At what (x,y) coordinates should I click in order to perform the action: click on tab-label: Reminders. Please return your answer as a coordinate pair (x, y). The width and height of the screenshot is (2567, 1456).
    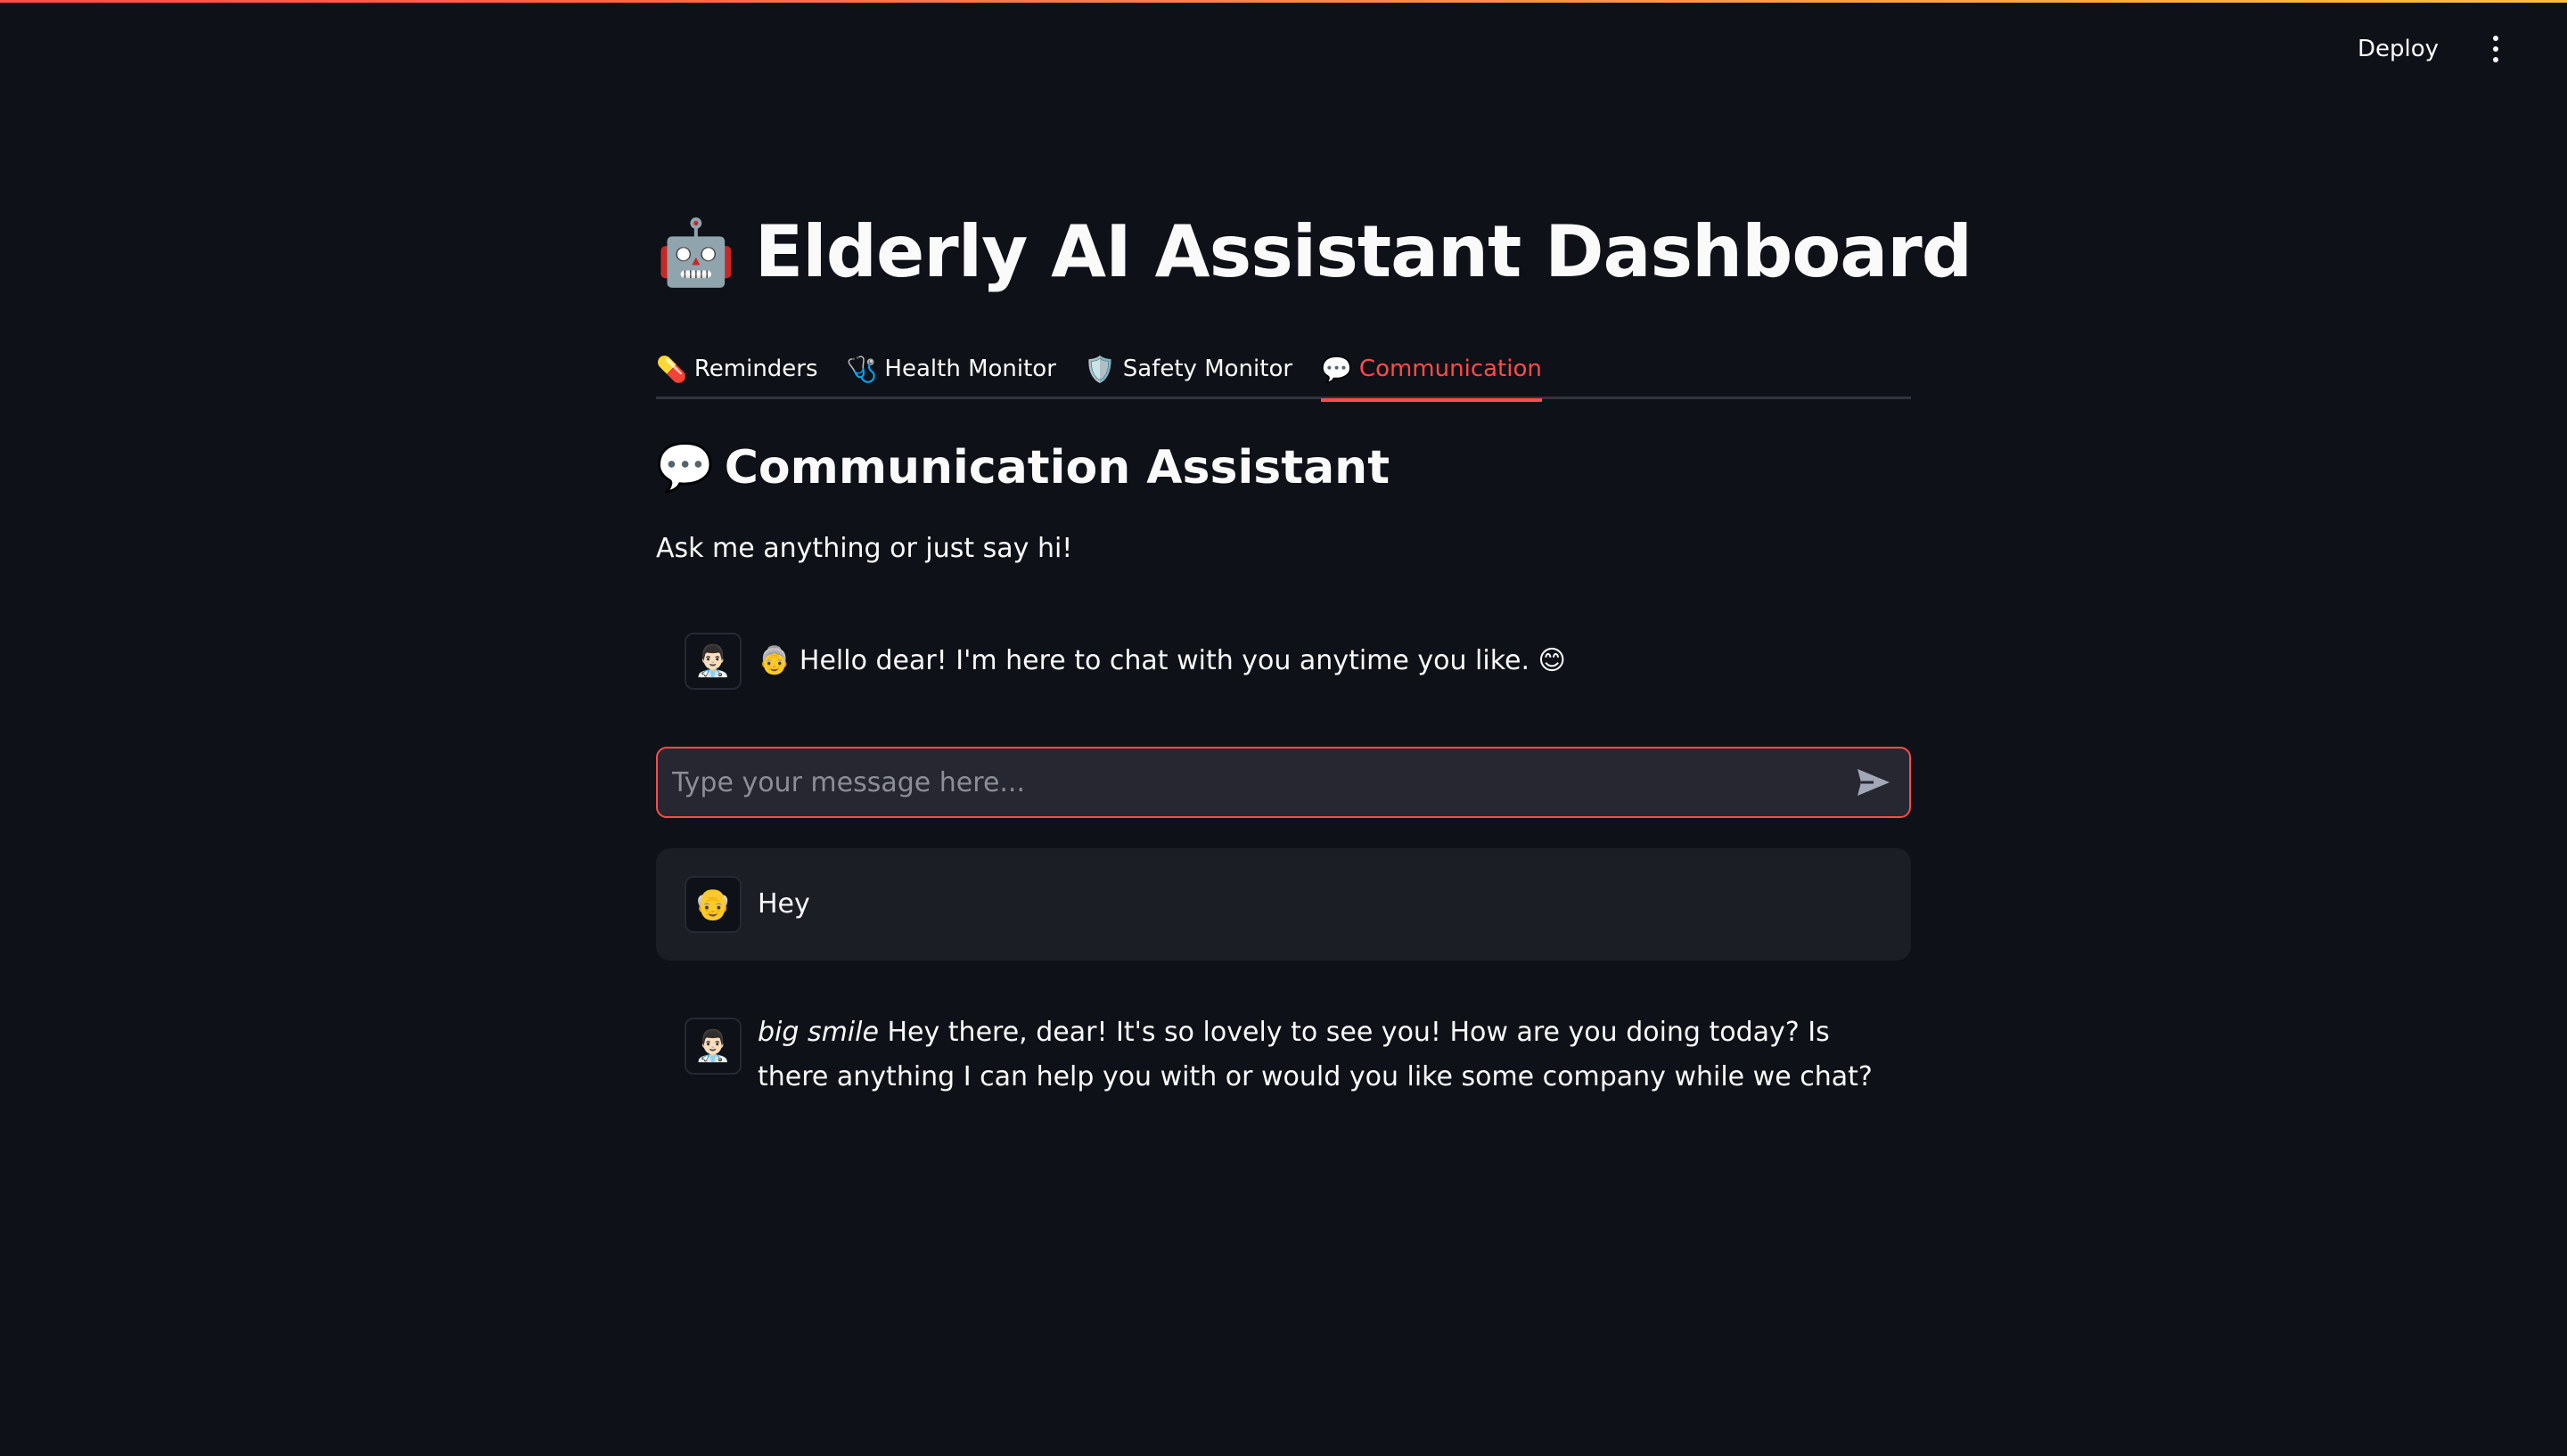
    Looking at the image, I should click on (756, 369).